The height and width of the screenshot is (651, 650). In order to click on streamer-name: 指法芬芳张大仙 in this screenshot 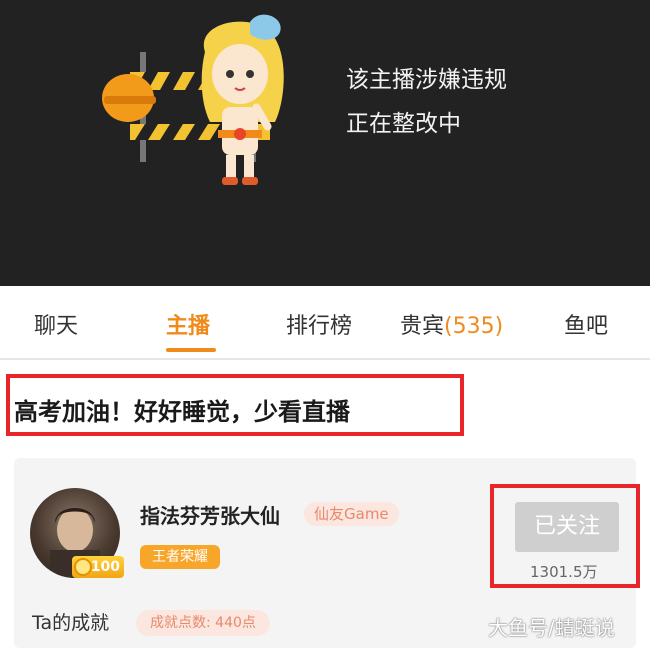, I will do `click(210, 516)`.